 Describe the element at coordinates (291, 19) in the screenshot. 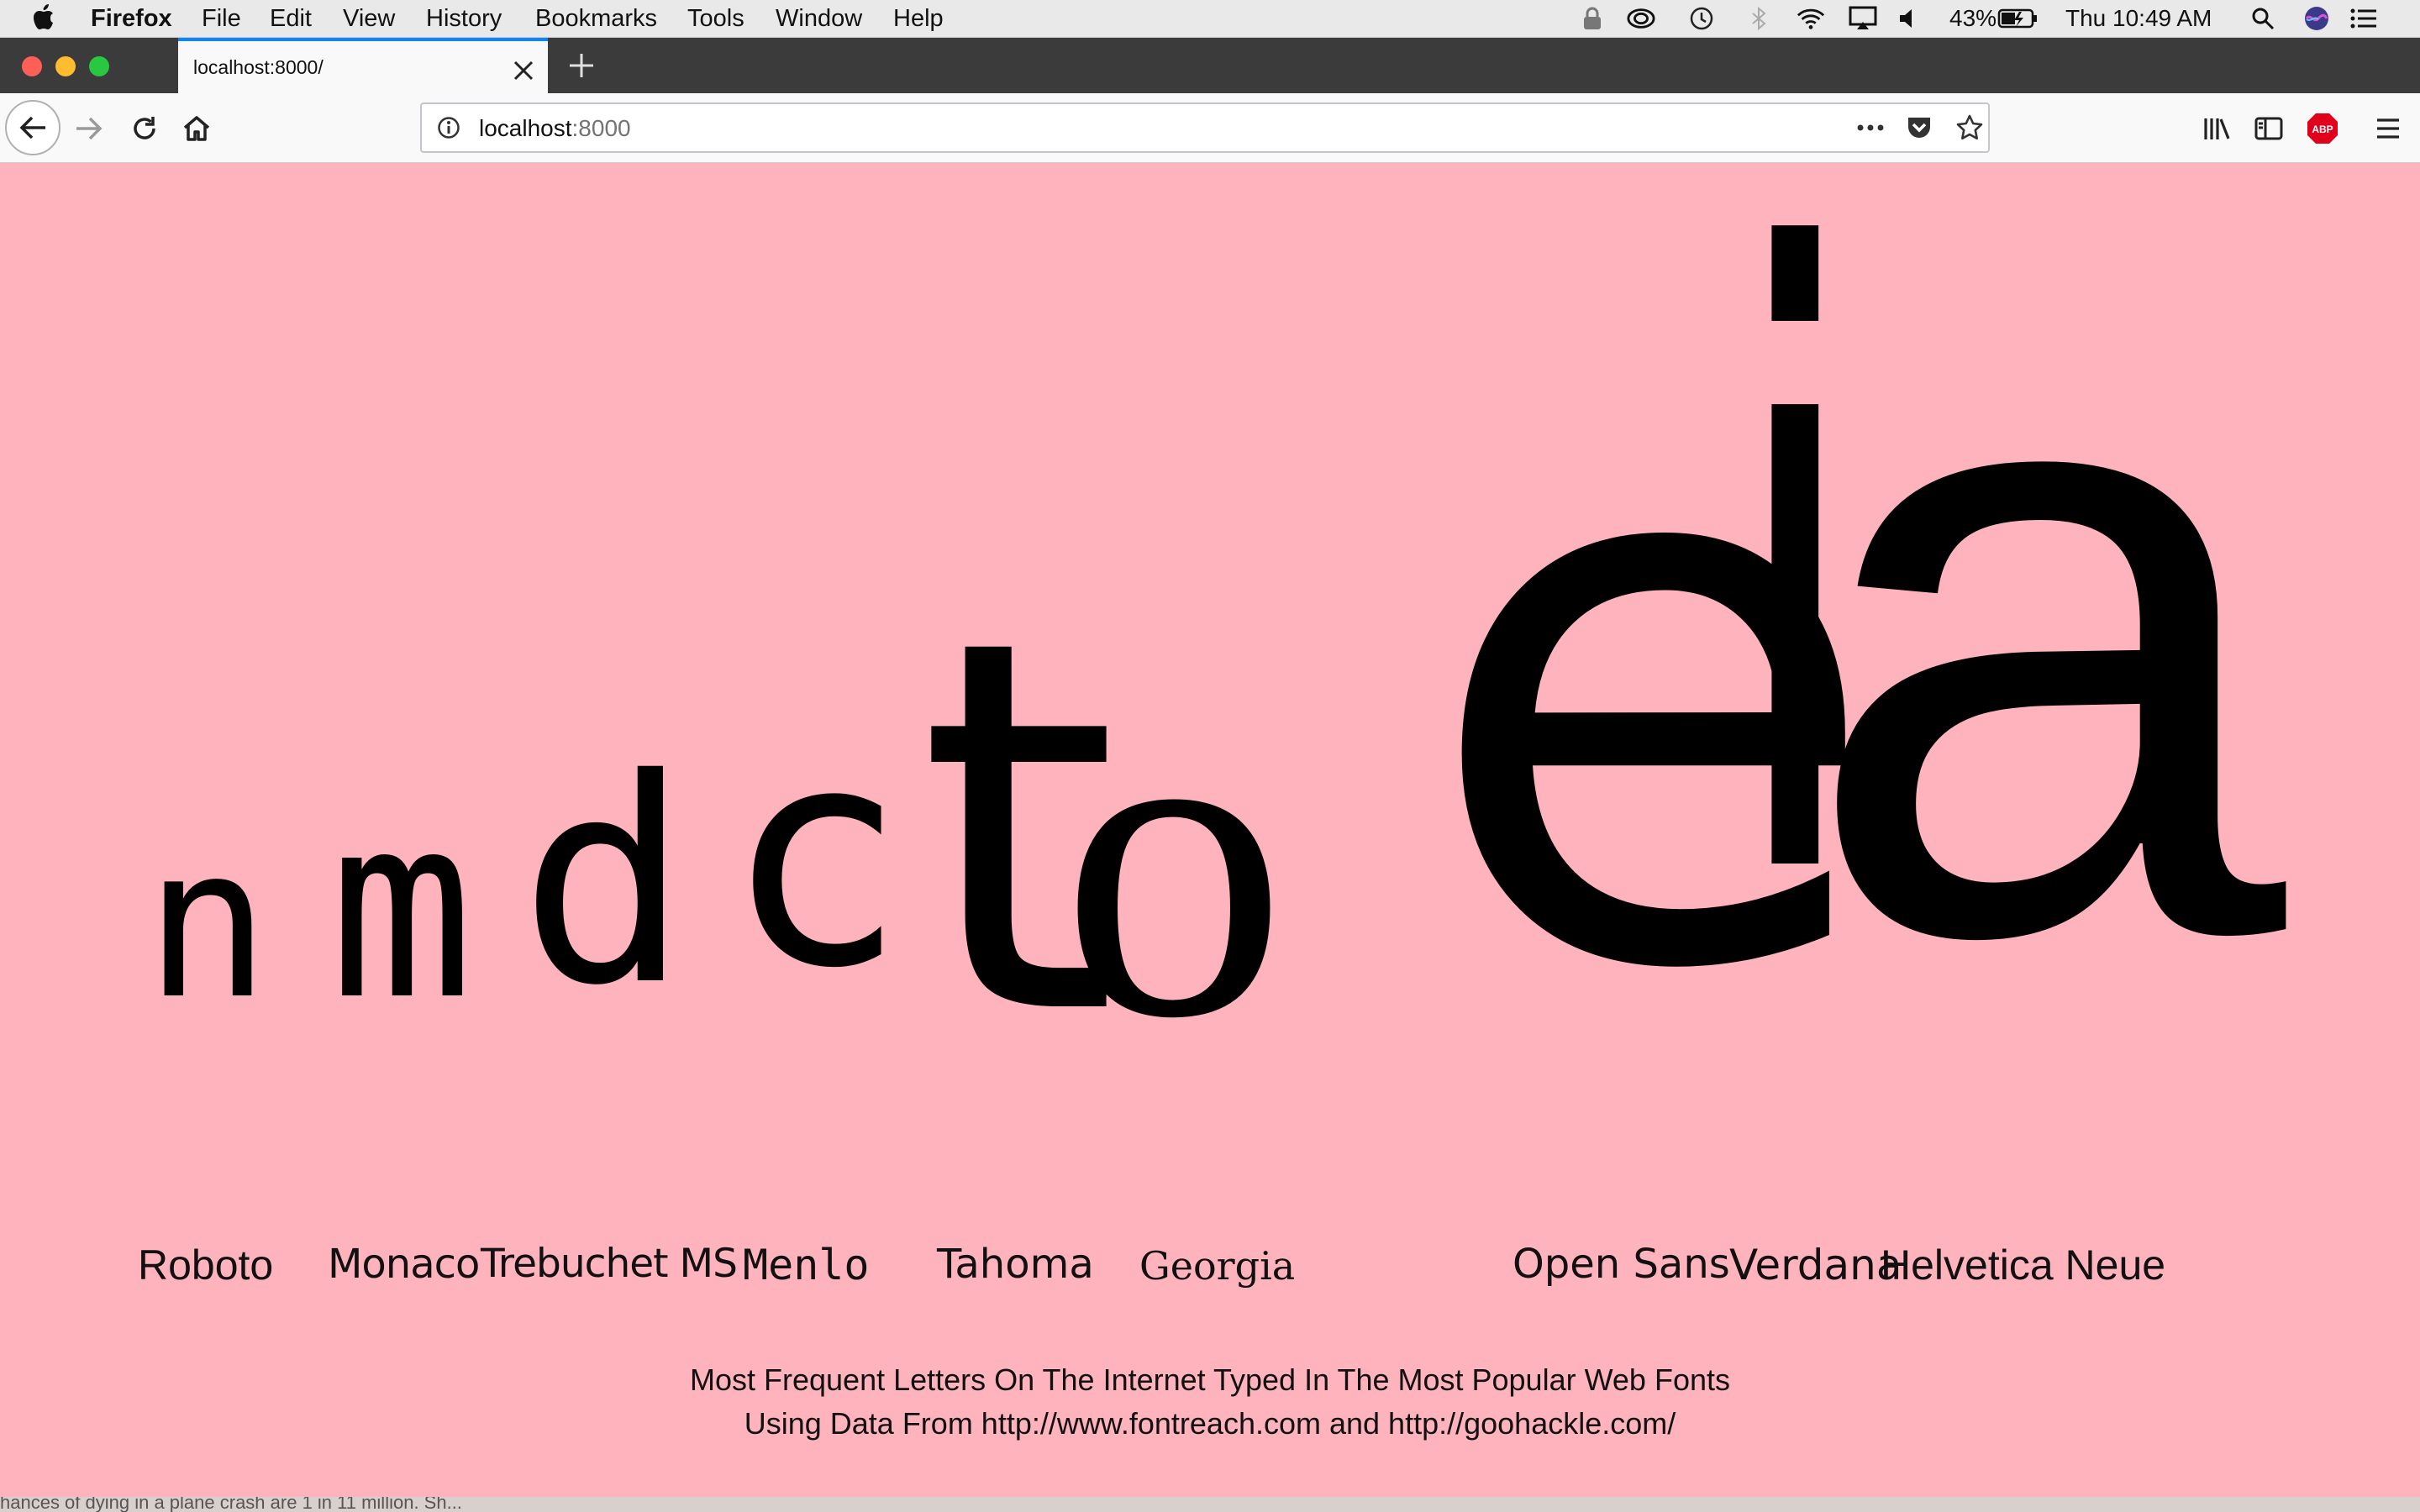

I see `menu-edit: Edit` at that location.